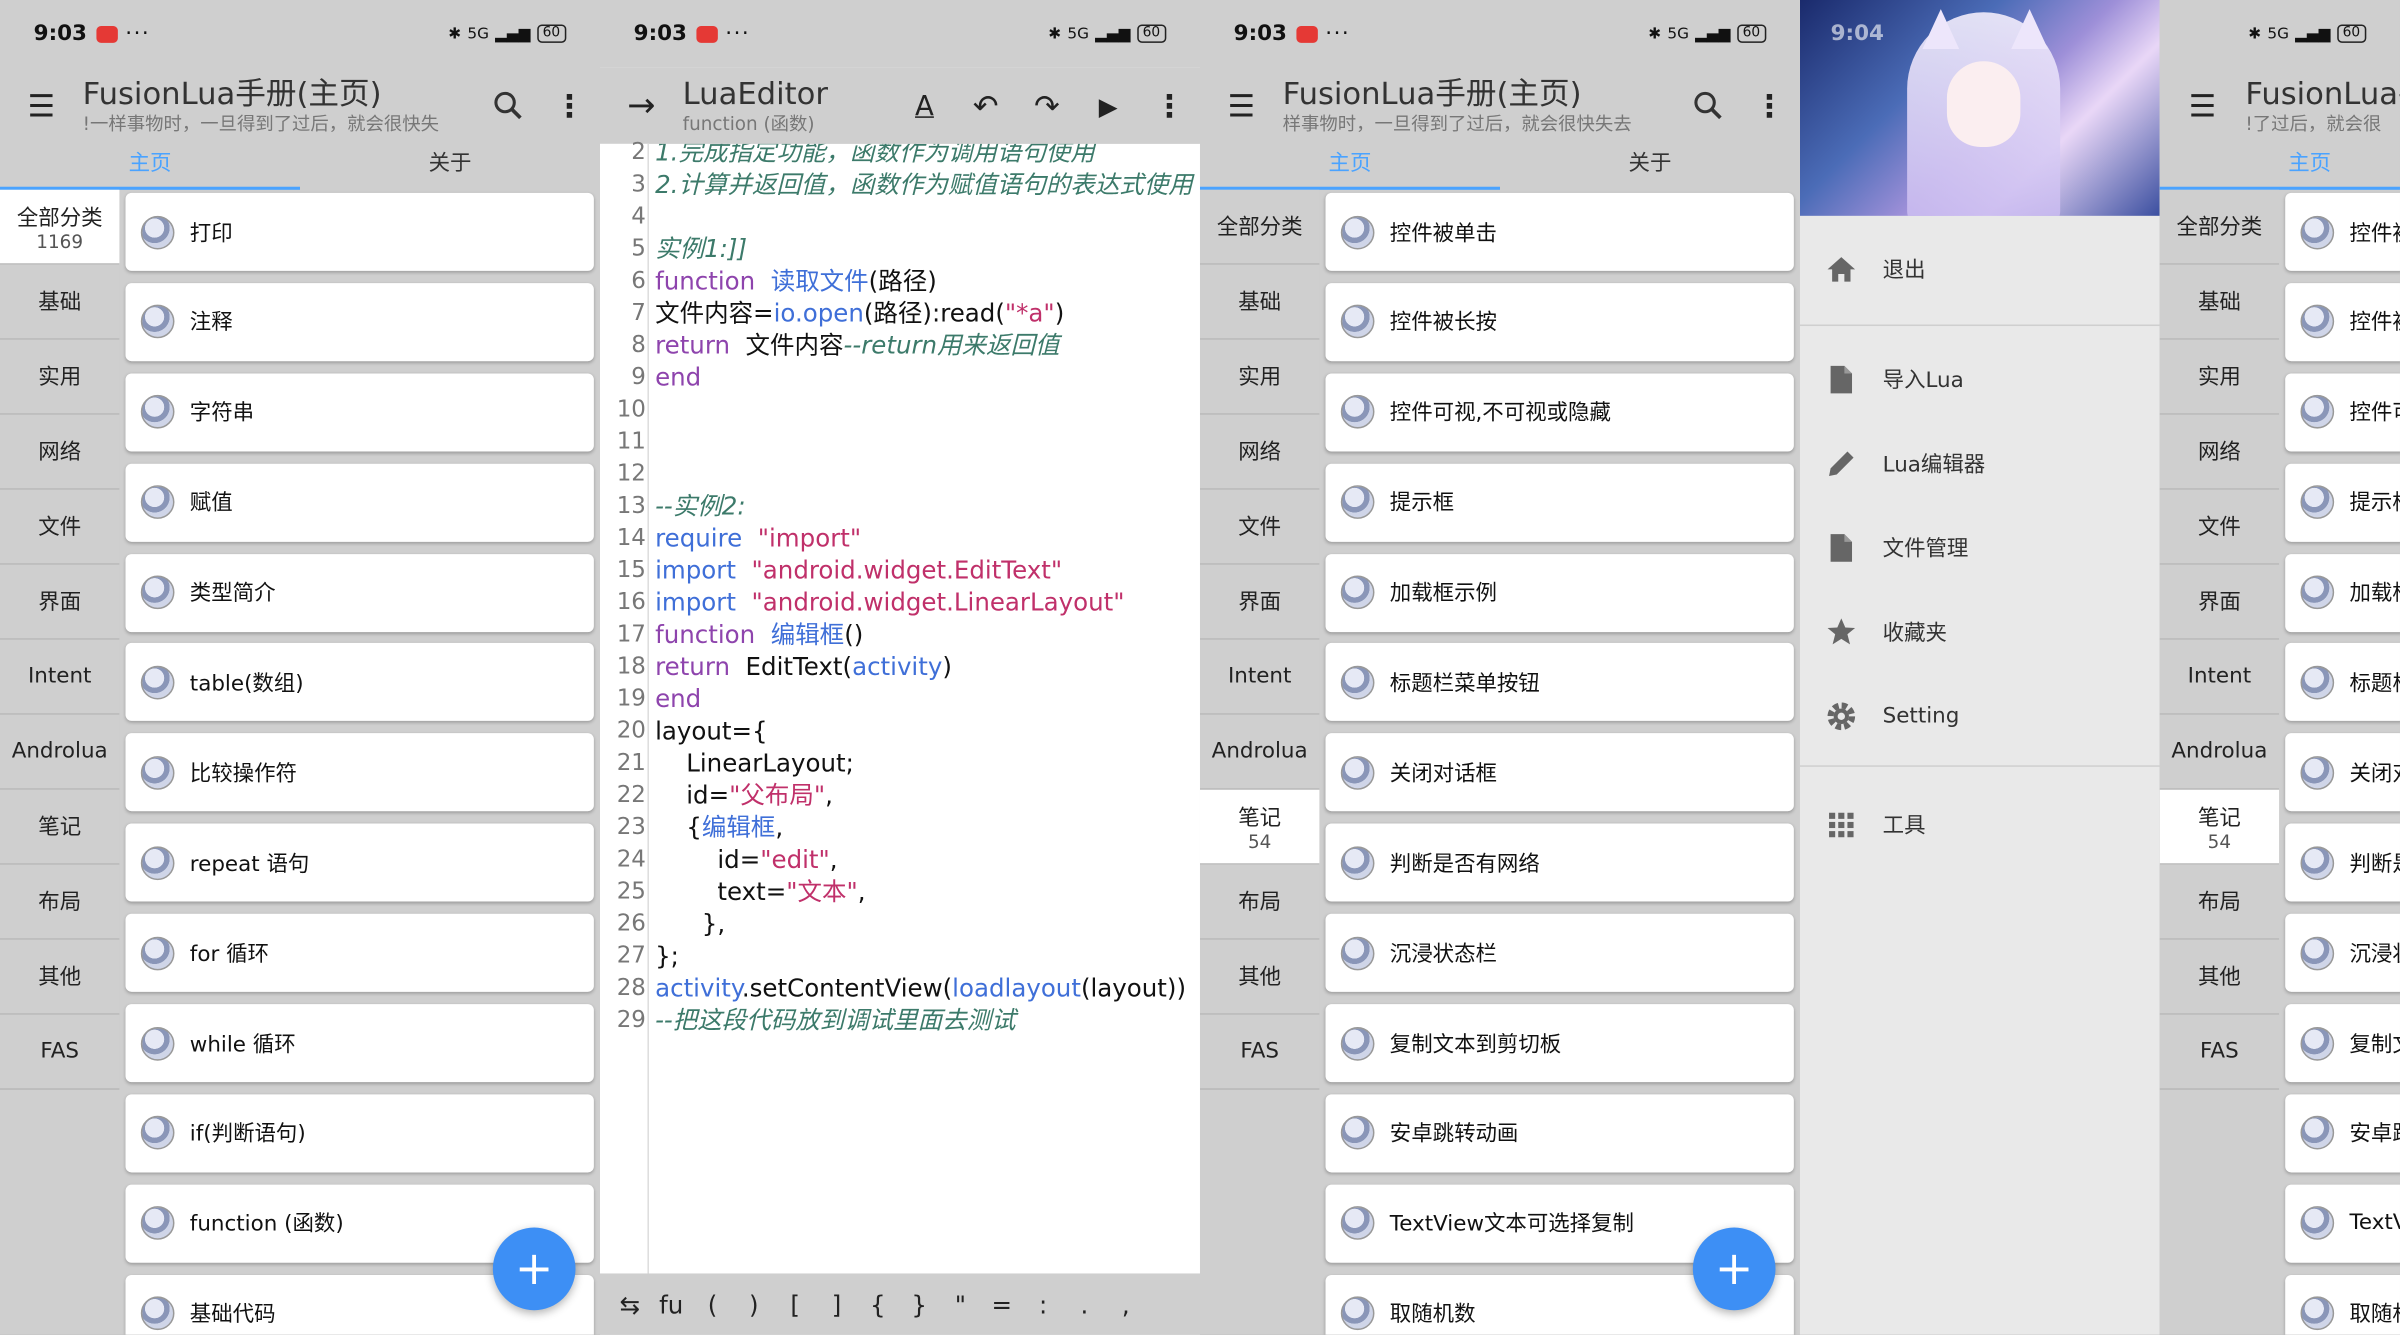  Describe the element at coordinates (359, 1133) in the screenshot. I see `list-item: if(判断语句)` at that location.